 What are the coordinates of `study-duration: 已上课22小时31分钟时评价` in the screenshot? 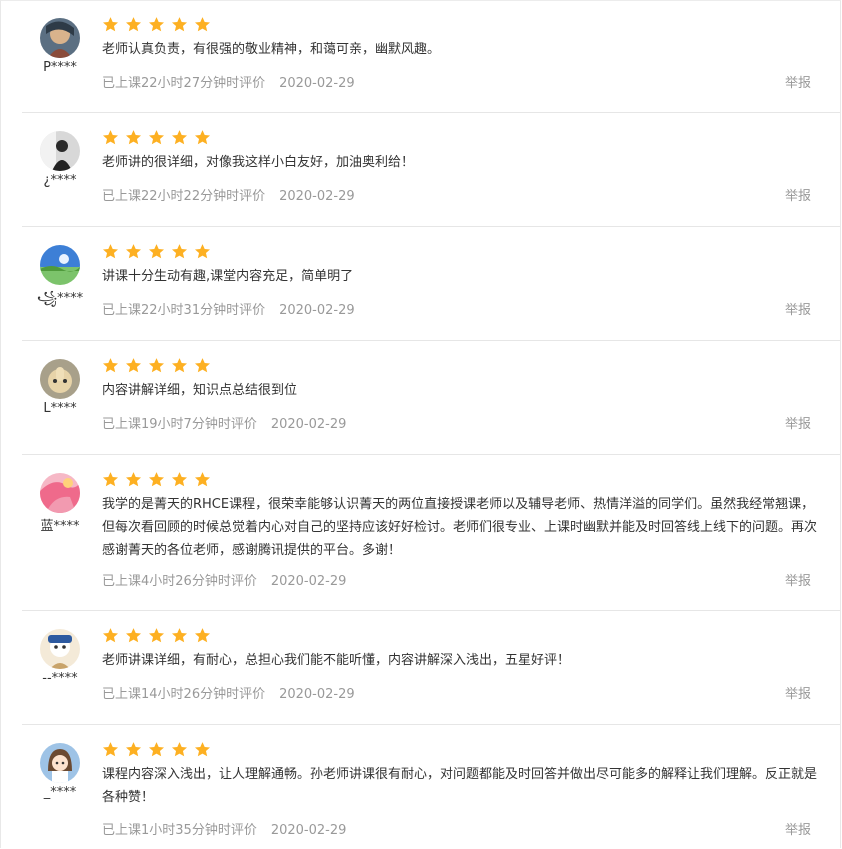 It's located at (184, 310).